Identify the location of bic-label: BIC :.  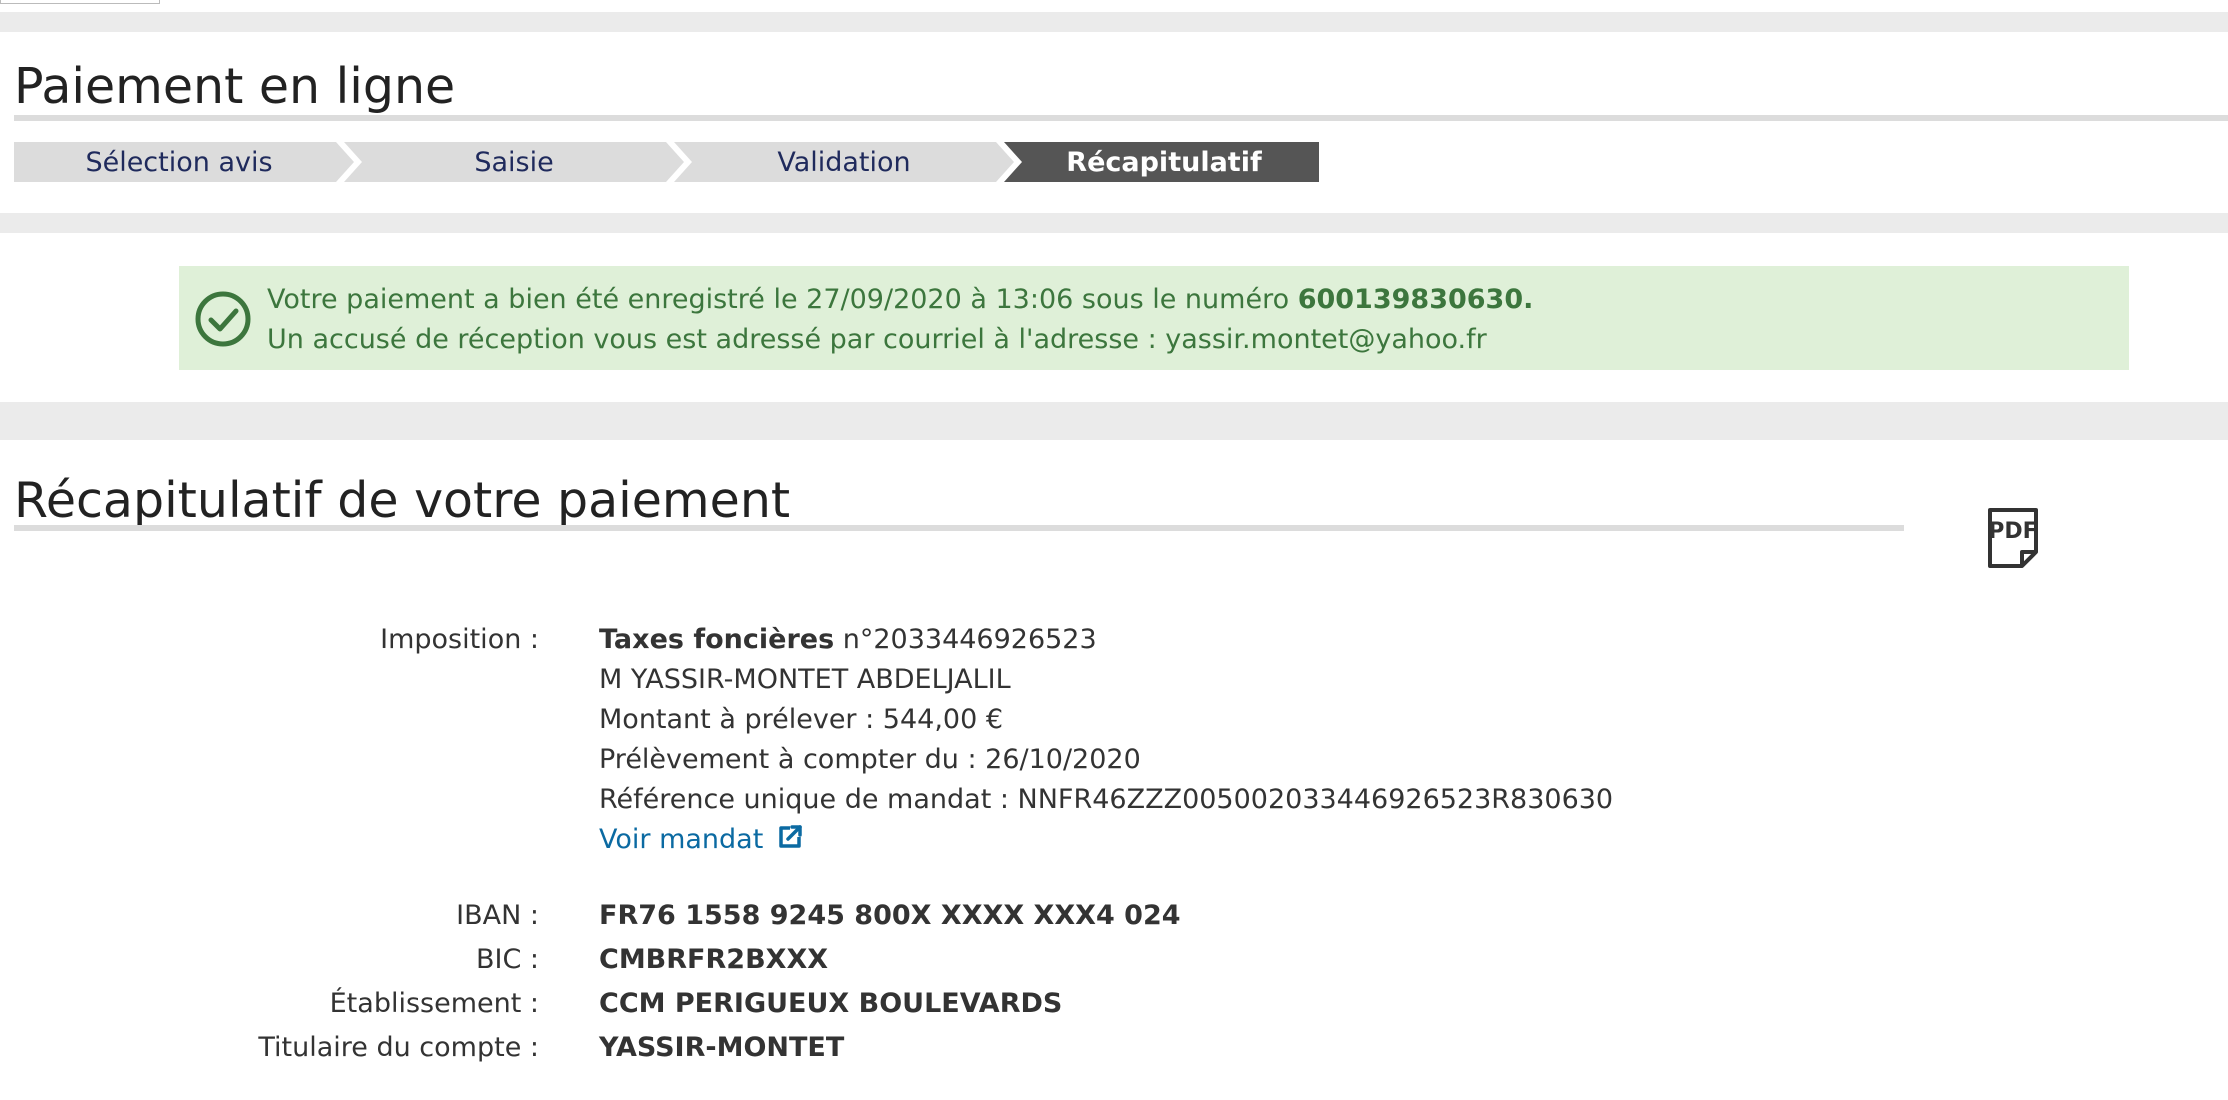
(507, 959).